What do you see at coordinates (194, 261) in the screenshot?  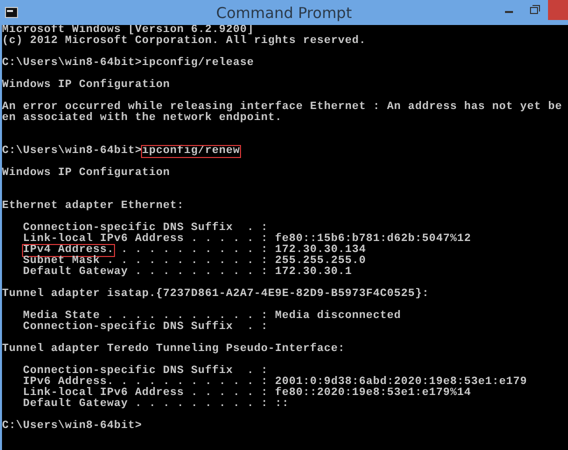 I see `console-line: Subnet Mask . . . . . . . . . . . : 255.255.255.0` at bounding box center [194, 261].